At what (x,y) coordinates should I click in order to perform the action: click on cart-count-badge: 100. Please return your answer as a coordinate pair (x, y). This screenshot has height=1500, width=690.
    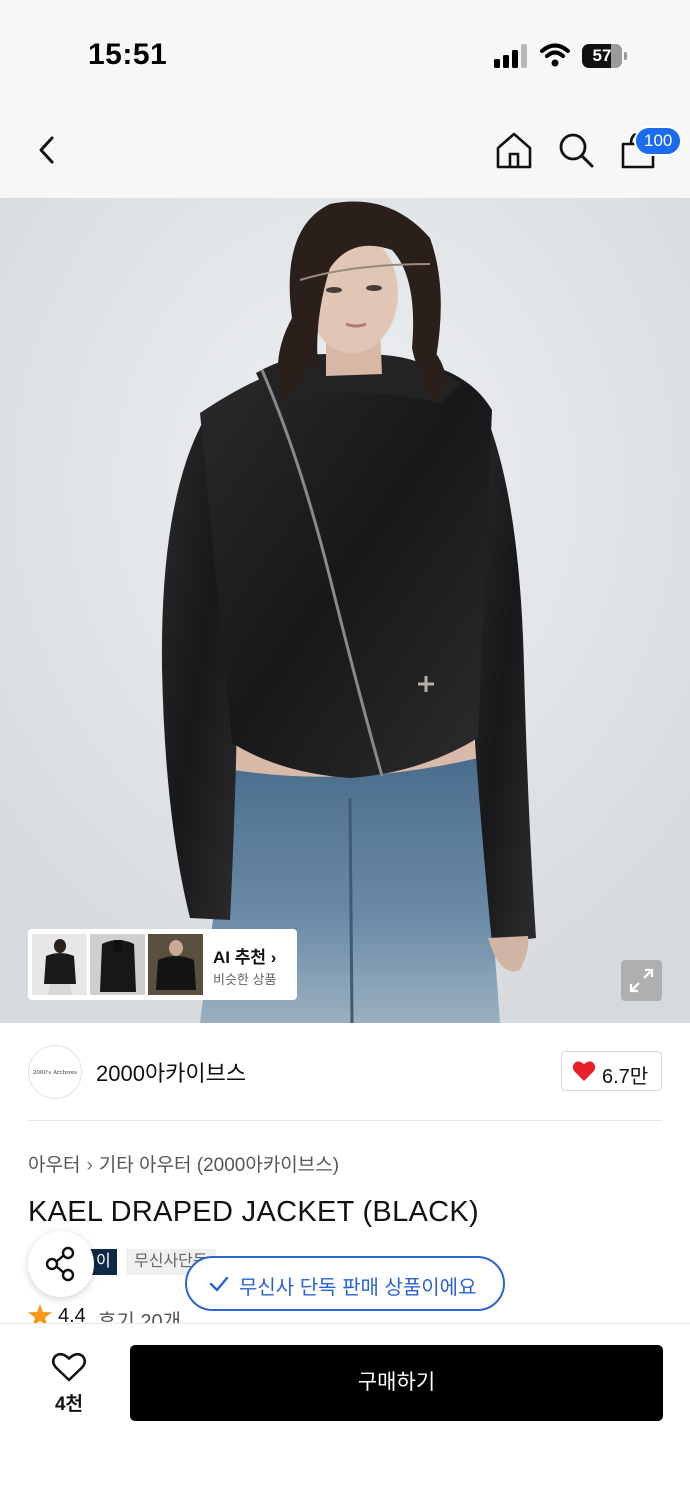
    Looking at the image, I should click on (658, 141).